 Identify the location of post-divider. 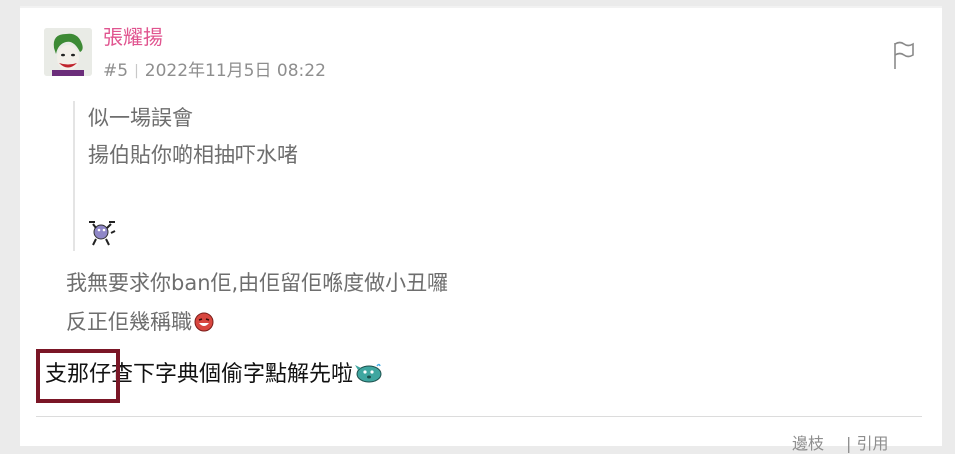
(479, 416).